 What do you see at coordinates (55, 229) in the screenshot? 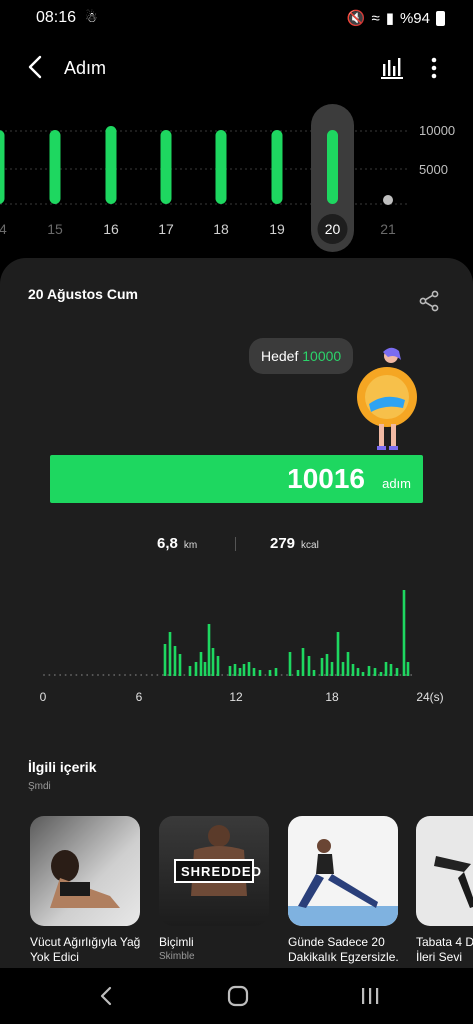
I see `week-day-label: 15` at bounding box center [55, 229].